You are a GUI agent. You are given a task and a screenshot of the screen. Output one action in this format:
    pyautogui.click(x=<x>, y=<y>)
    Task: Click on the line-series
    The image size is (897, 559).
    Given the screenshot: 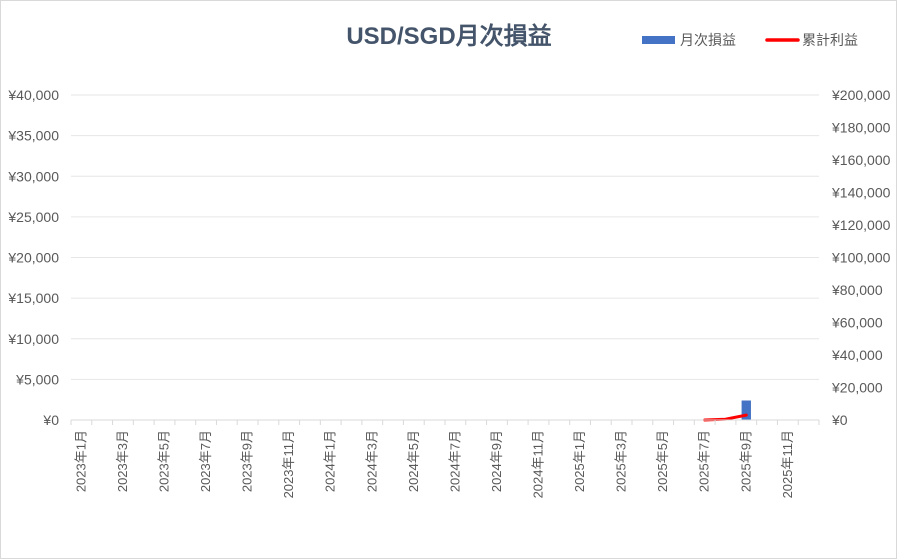 What is the action you would take?
    pyautogui.click(x=725, y=417)
    